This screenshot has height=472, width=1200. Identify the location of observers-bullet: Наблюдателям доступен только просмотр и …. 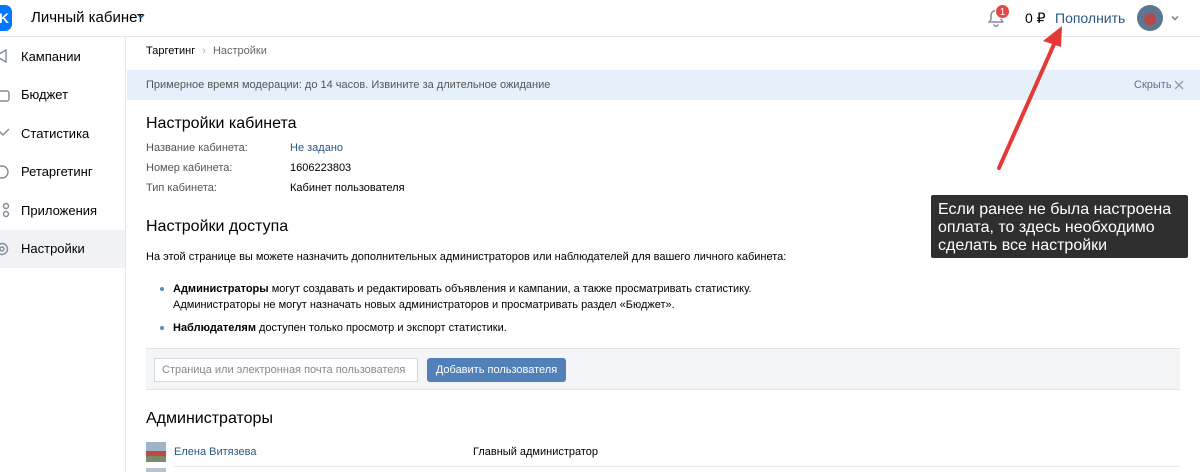
(340, 328).